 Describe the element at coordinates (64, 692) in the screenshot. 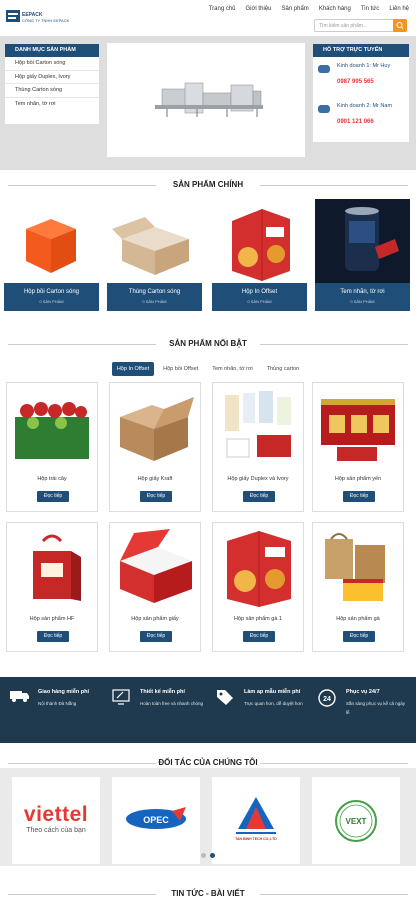

I see `feature-title: Giao hàng miễn phí` at that location.